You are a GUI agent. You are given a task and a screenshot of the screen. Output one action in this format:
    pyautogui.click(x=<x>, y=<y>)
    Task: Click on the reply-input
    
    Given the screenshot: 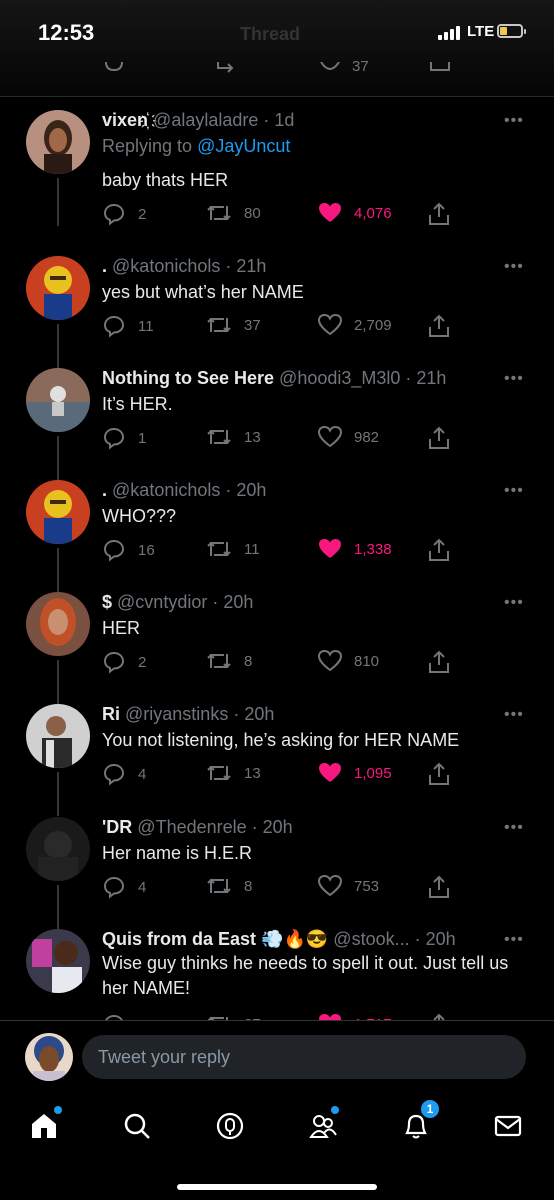 What is the action you would take?
    pyautogui.click(x=304, y=1057)
    